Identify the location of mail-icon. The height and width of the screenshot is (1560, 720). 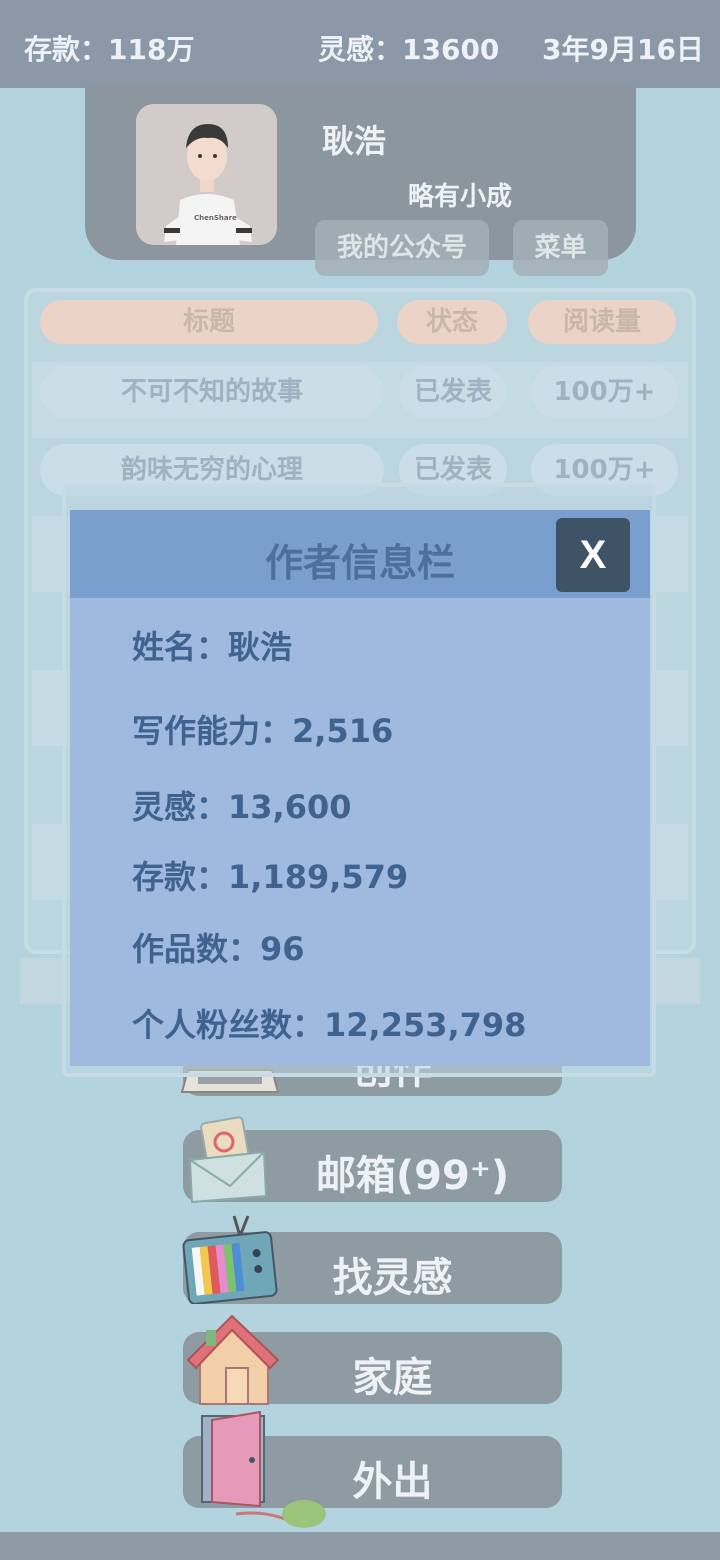
(228, 1160).